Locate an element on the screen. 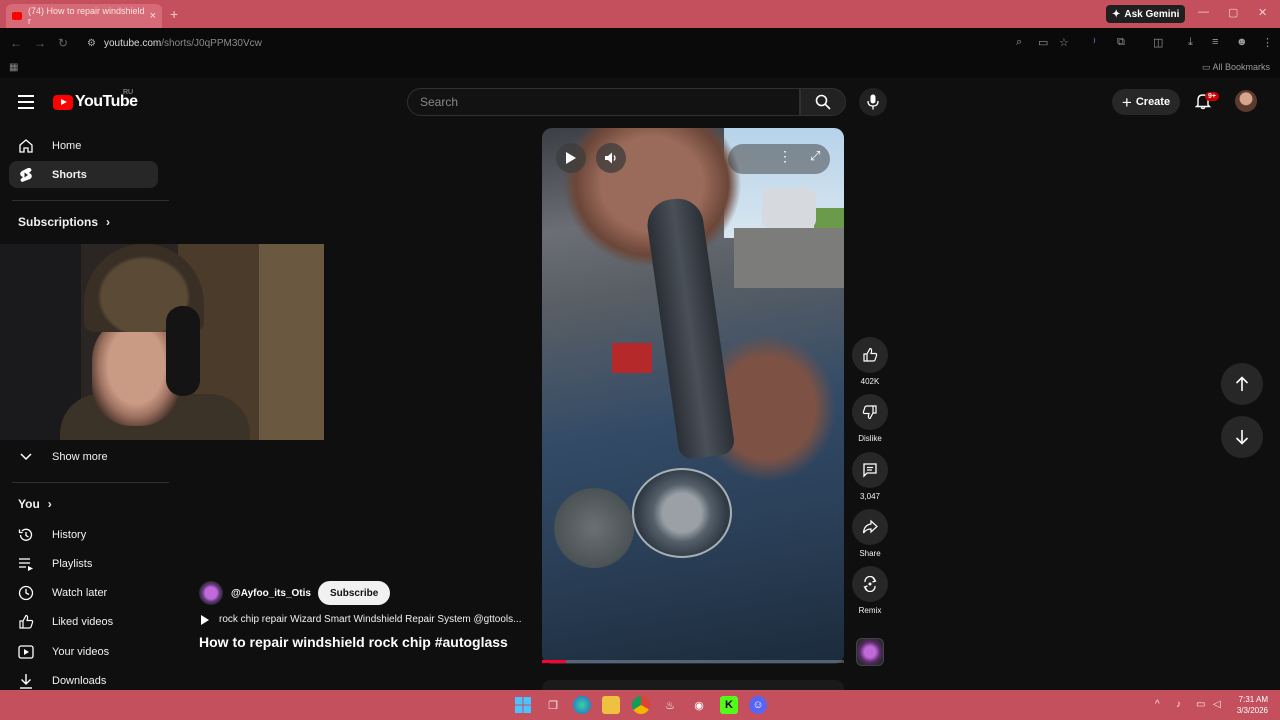 Image resolution: width=1280 pixels, height=720 pixels. home-icon is located at coordinates (26, 145).